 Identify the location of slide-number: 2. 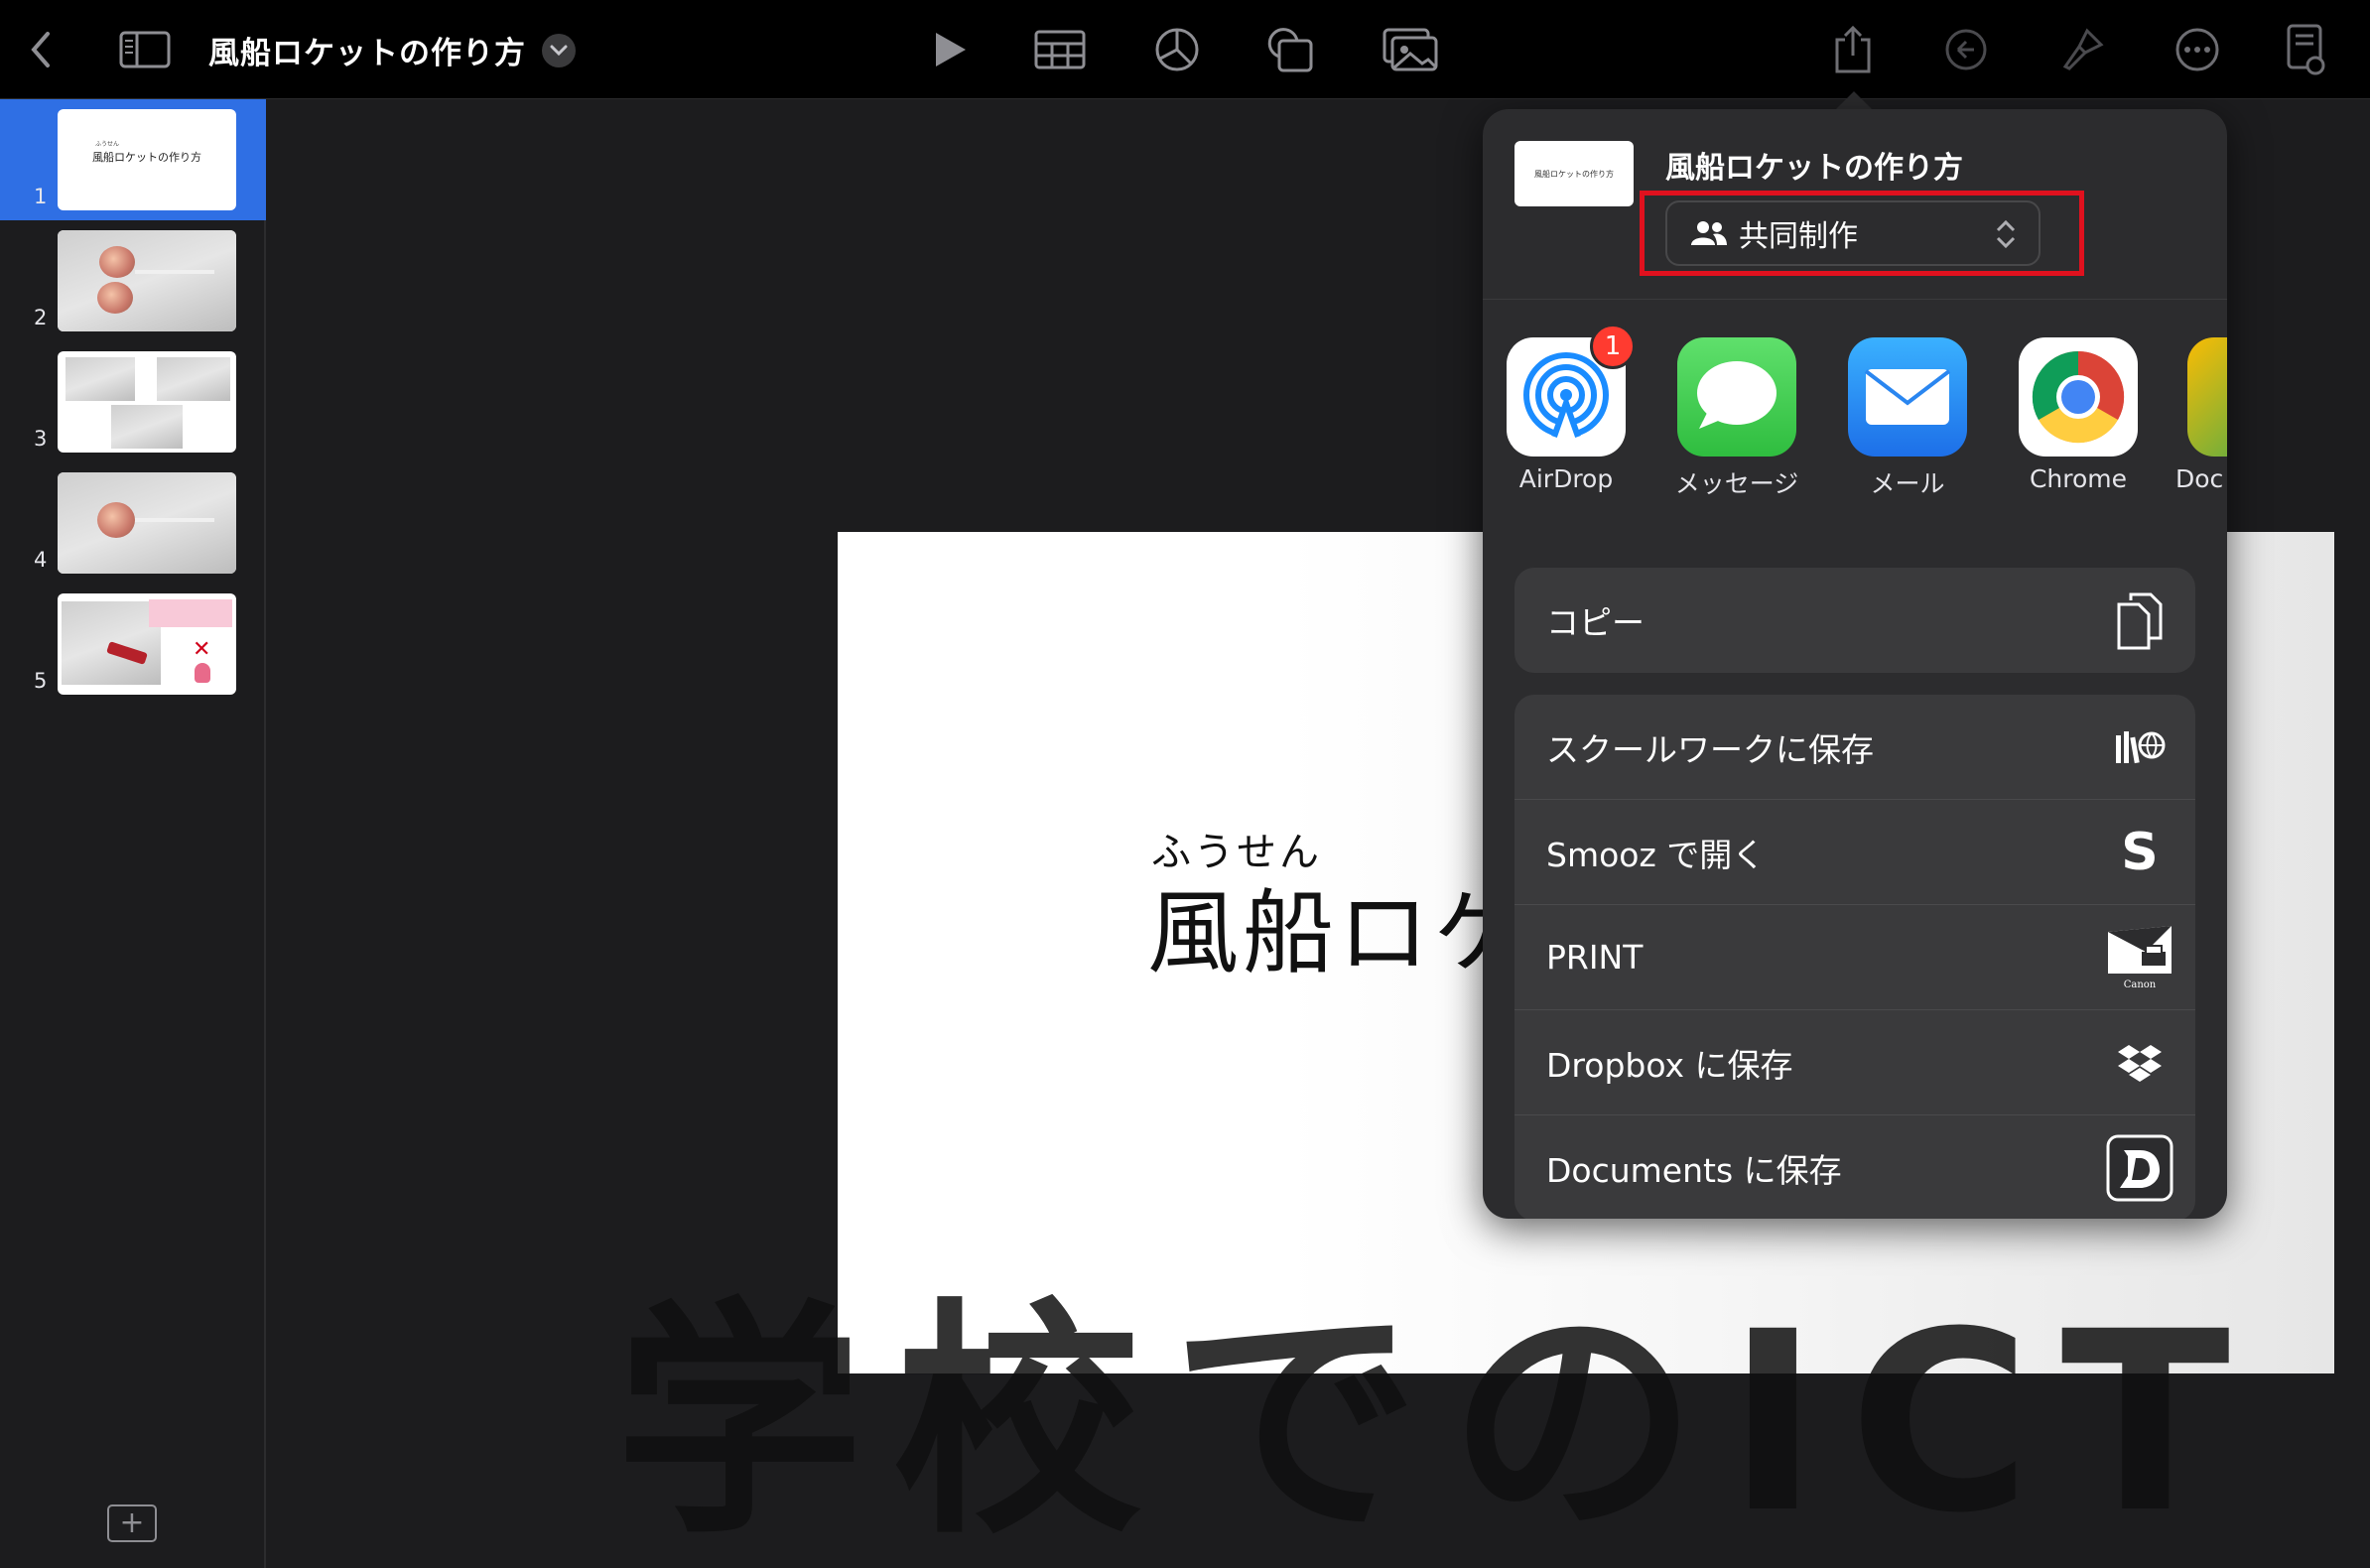
(41, 317).